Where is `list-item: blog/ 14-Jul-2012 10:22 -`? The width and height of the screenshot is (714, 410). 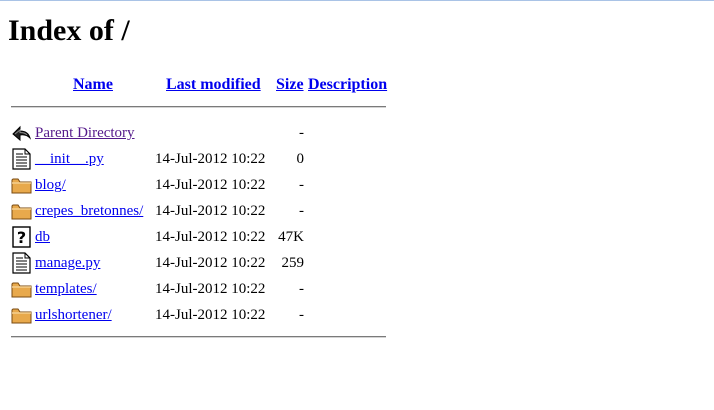
list-item: blog/ 14-Jul-2012 10:22 - is located at coordinates (357, 185).